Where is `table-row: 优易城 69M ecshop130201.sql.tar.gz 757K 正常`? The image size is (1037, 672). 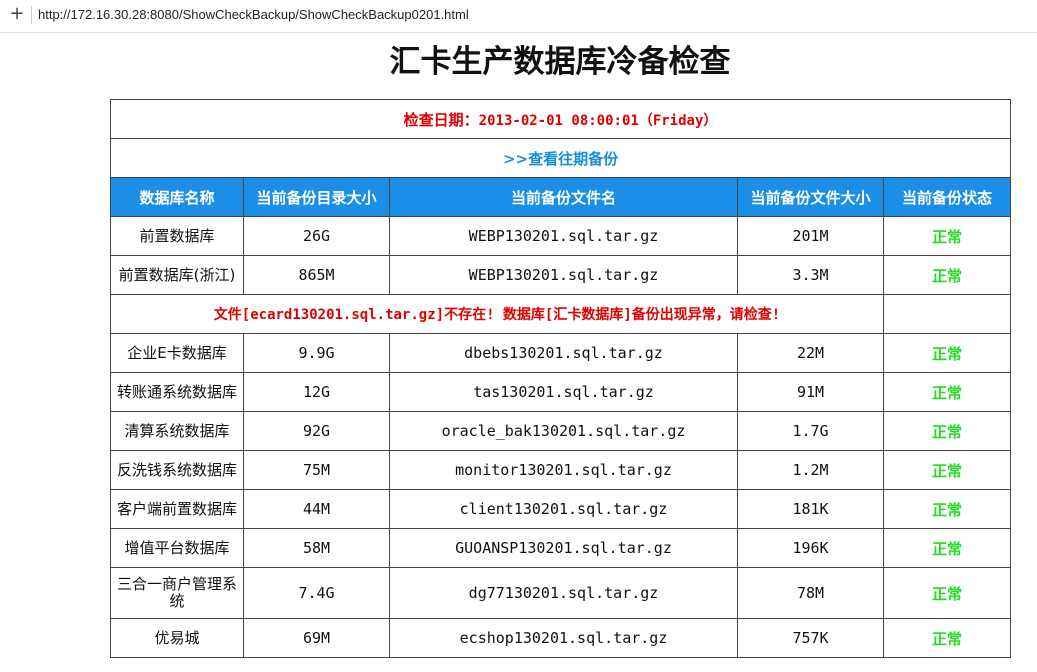 table-row: 优易城 69M ecshop130201.sql.tar.gz 757K 正常 is located at coordinates (561, 638).